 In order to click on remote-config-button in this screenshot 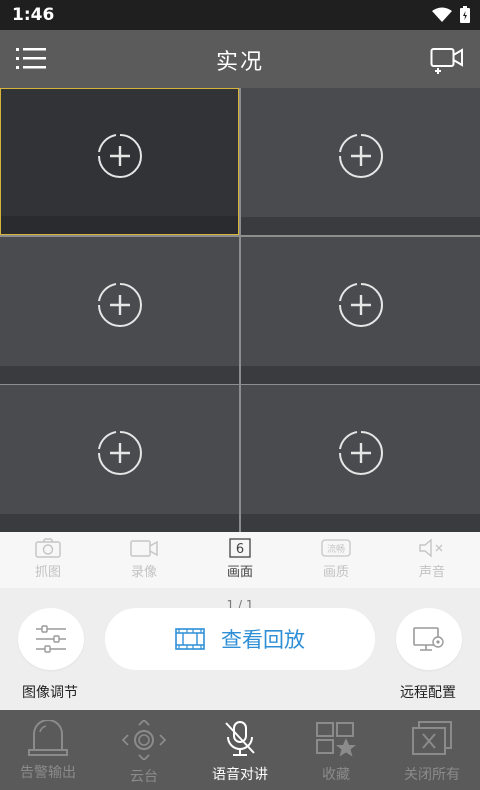, I will do `click(429, 639)`.